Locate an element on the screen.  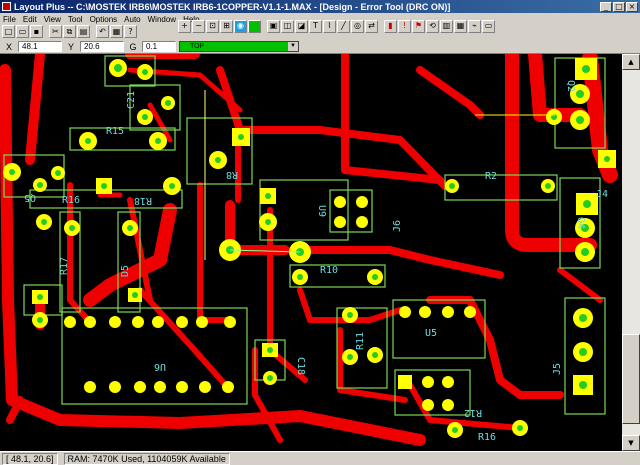
spreadsheet-icon: ▦ is located at coordinates (460, 26).